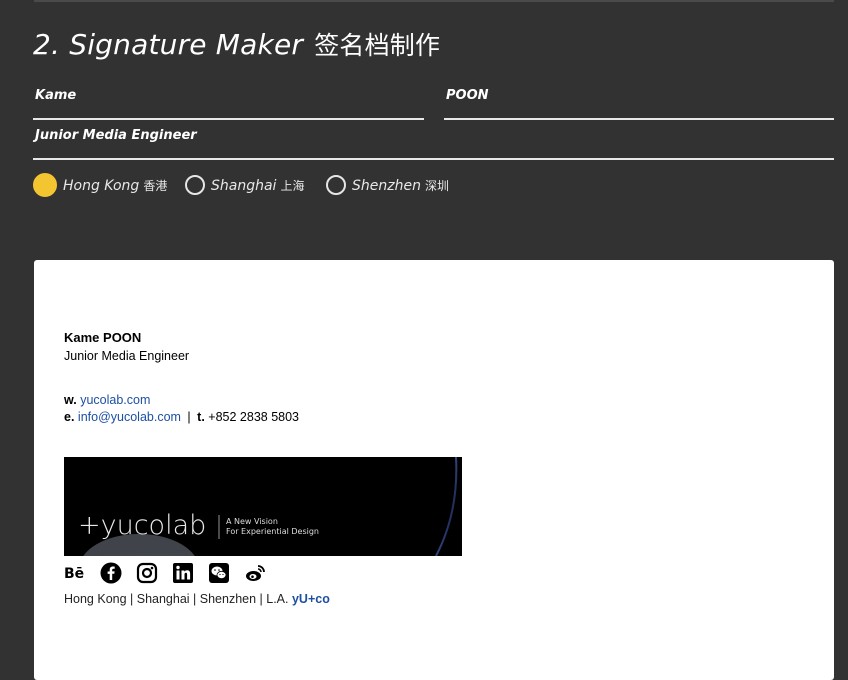  Describe the element at coordinates (181, 400) in the screenshot. I see `signature-web-line: w. yucolab.com` at that location.